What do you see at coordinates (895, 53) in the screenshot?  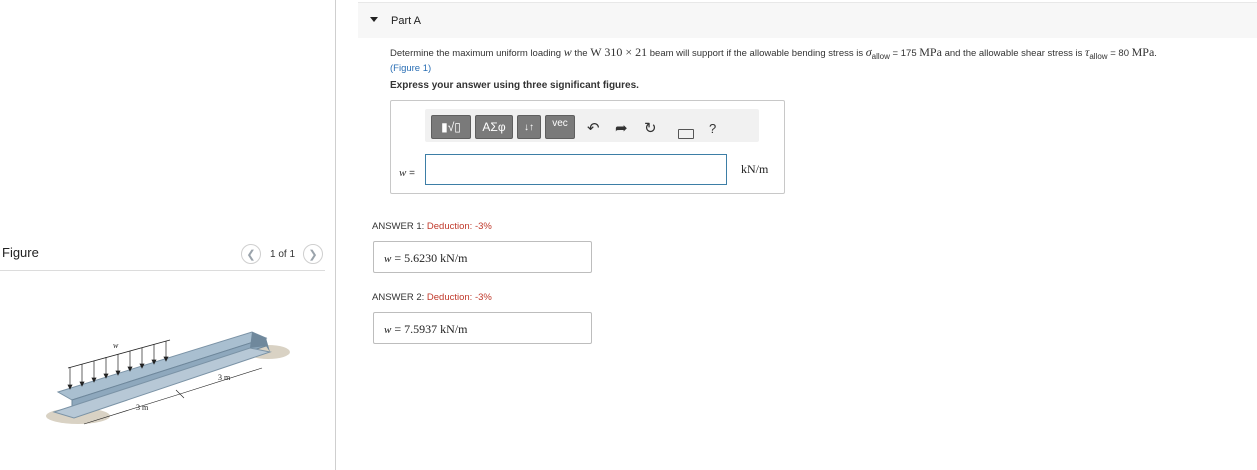 I see `sigma-equals: =` at bounding box center [895, 53].